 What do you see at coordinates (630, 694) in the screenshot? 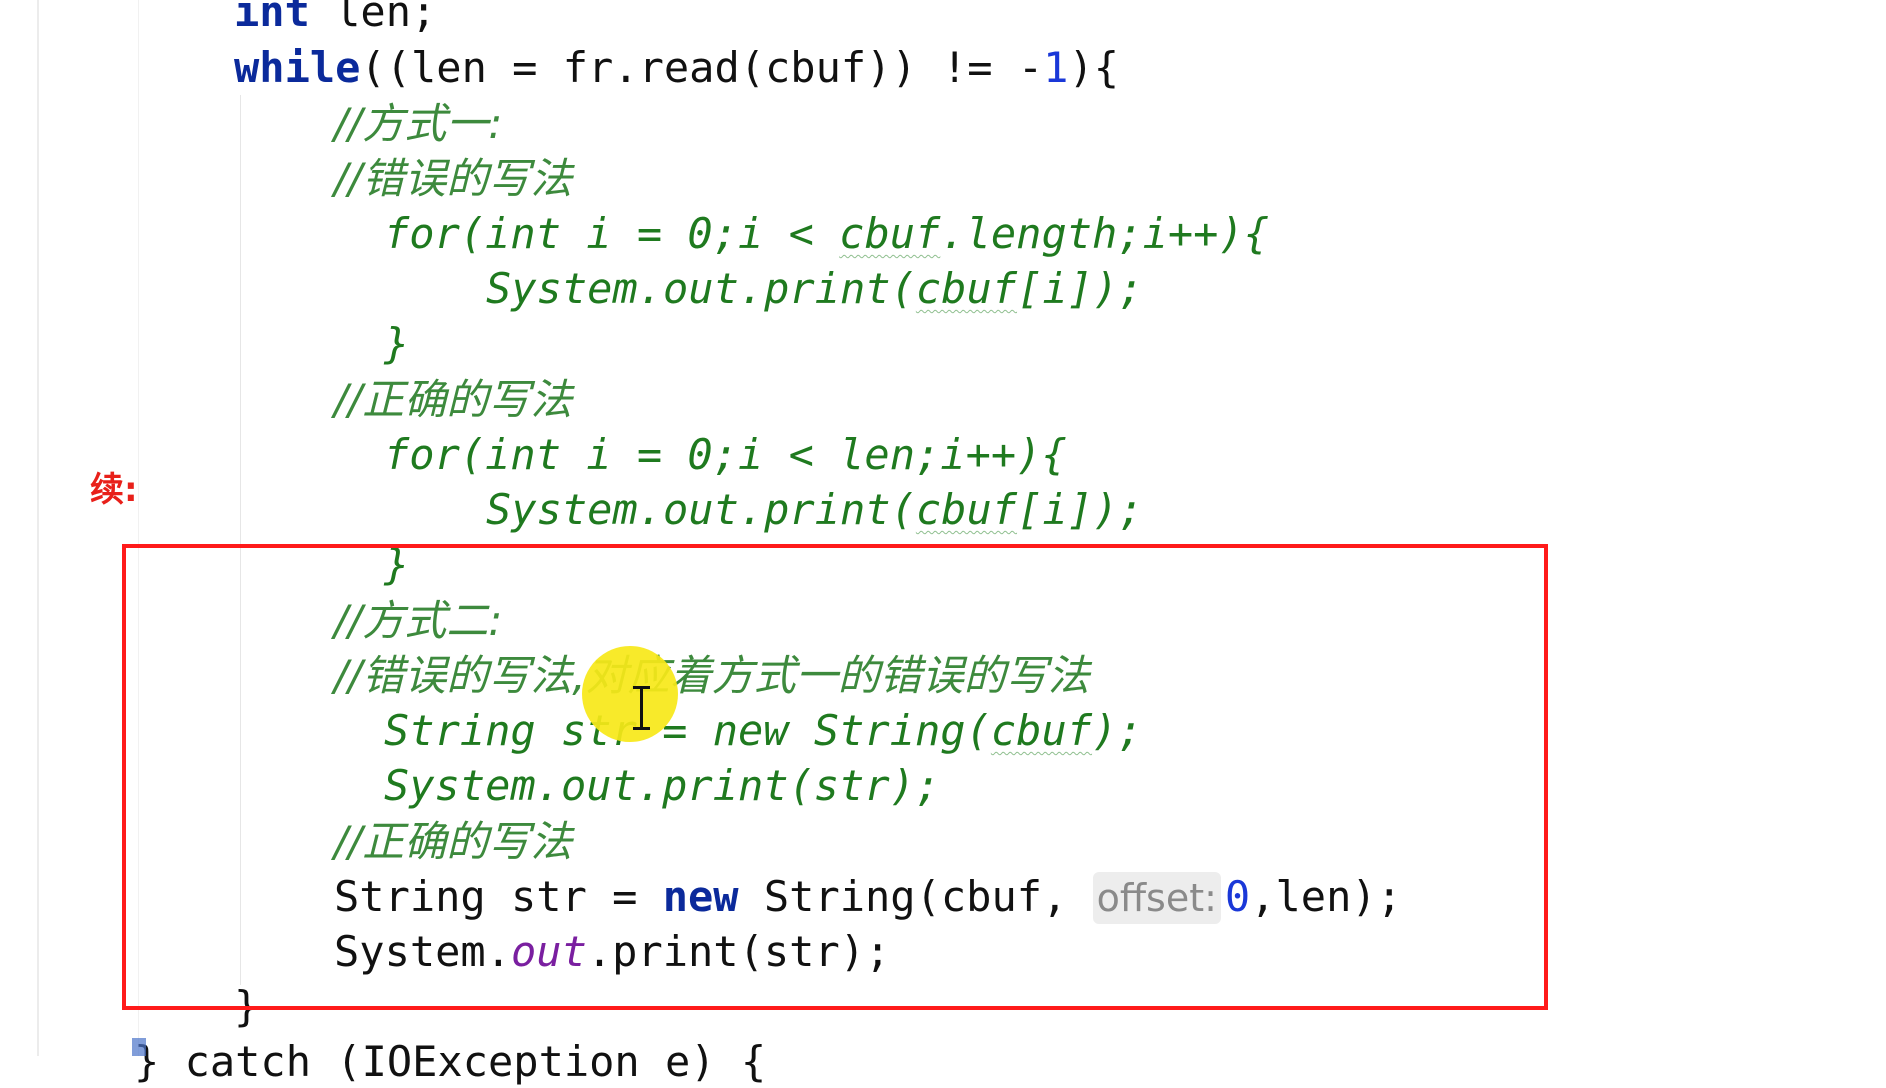
I see `cursor-highlight-icon` at bounding box center [630, 694].